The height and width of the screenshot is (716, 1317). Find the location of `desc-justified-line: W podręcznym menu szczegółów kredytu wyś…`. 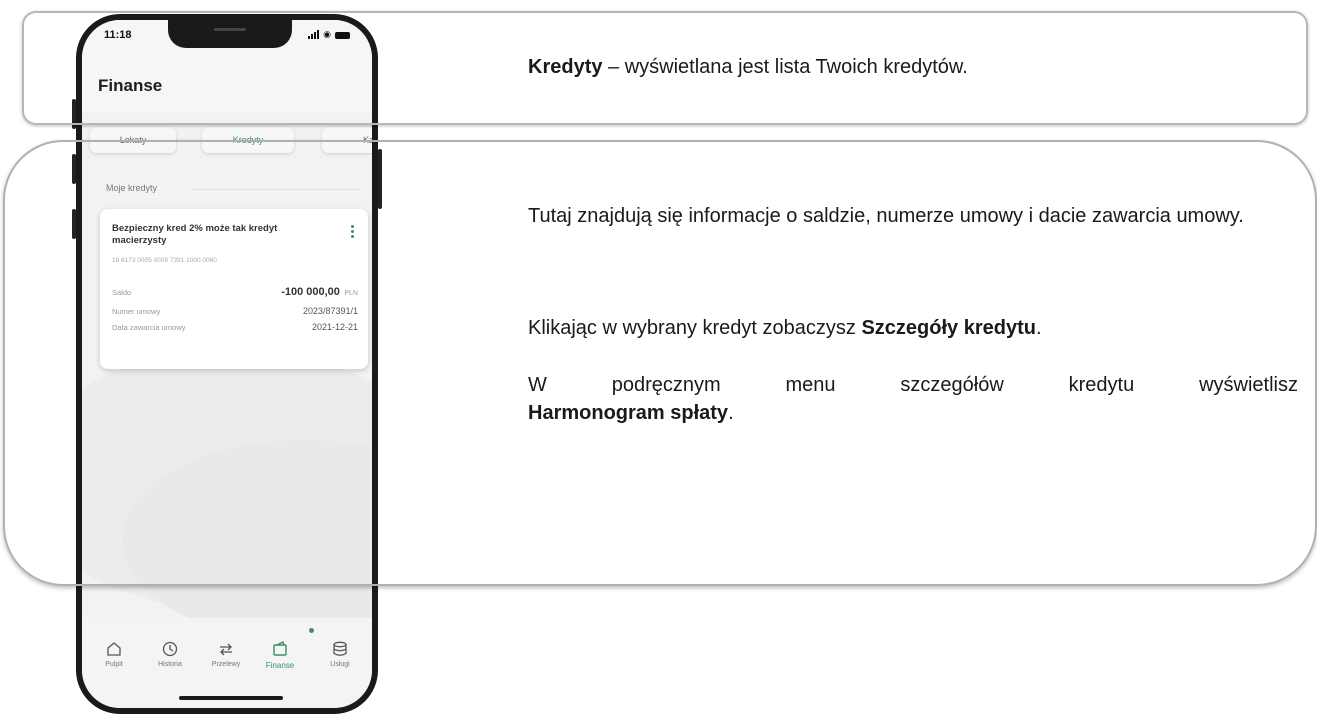

desc-justified-line: W podręcznym menu szczegółów kredytu wyś… is located at coordinates (913, 385).